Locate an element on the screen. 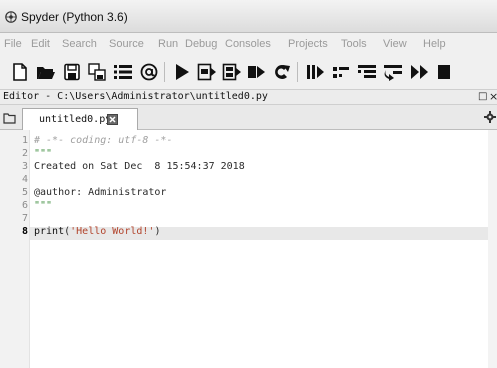  menu-help: Help is located at coordinates (434, 44).